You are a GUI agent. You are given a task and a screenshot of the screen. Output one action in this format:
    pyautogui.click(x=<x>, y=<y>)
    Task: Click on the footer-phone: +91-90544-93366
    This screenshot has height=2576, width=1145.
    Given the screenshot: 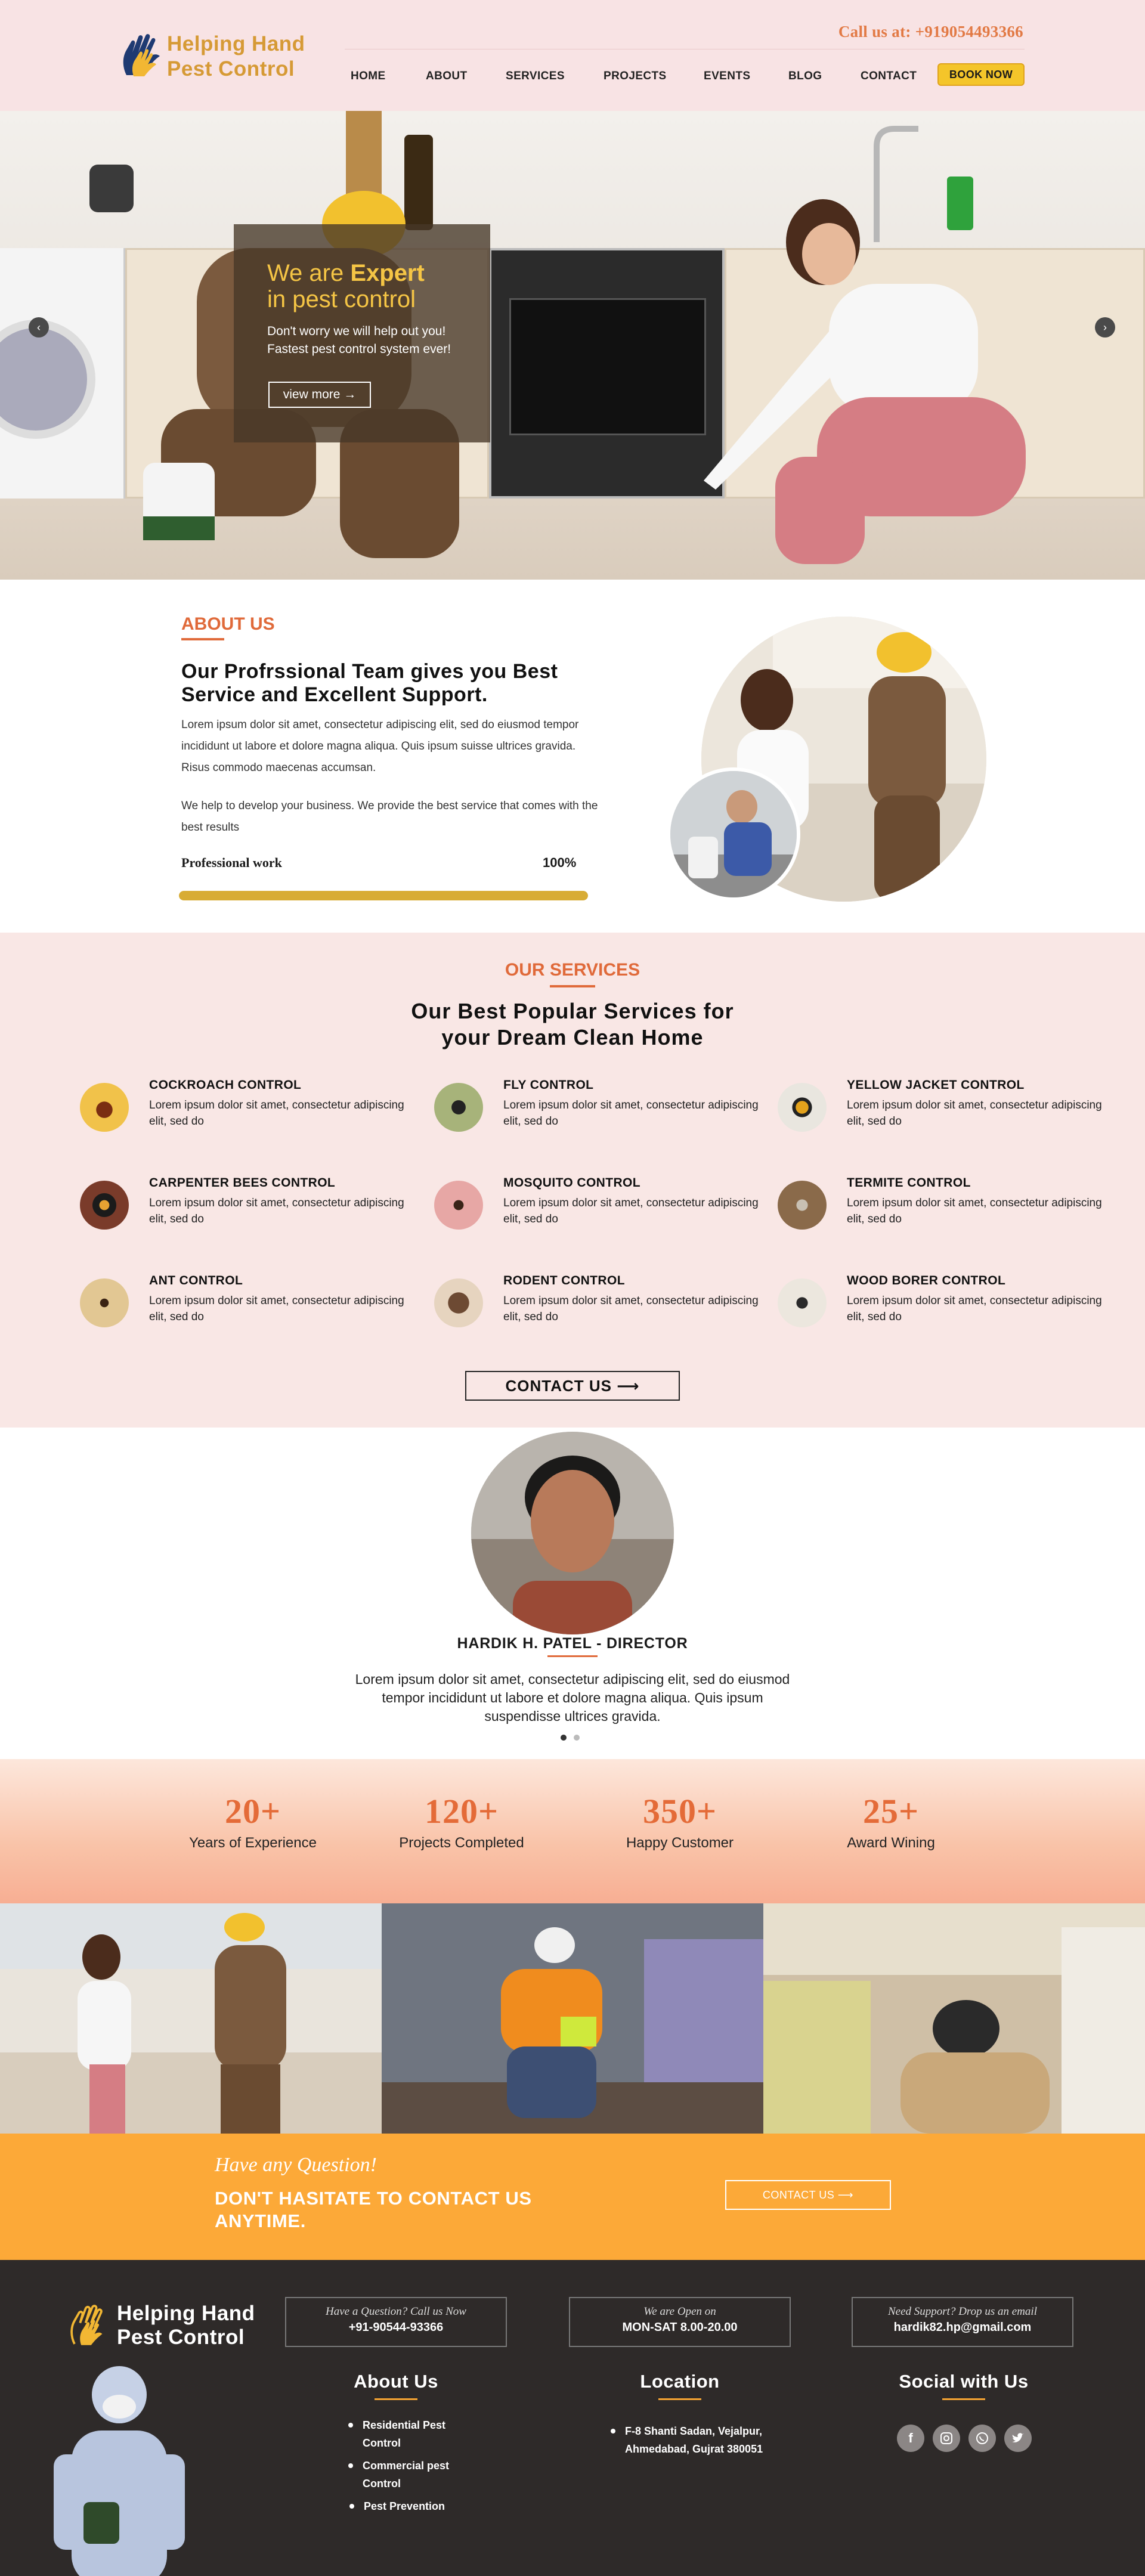 What is the action you would take?
    pyautogui.click(x=396, y=2327)
    